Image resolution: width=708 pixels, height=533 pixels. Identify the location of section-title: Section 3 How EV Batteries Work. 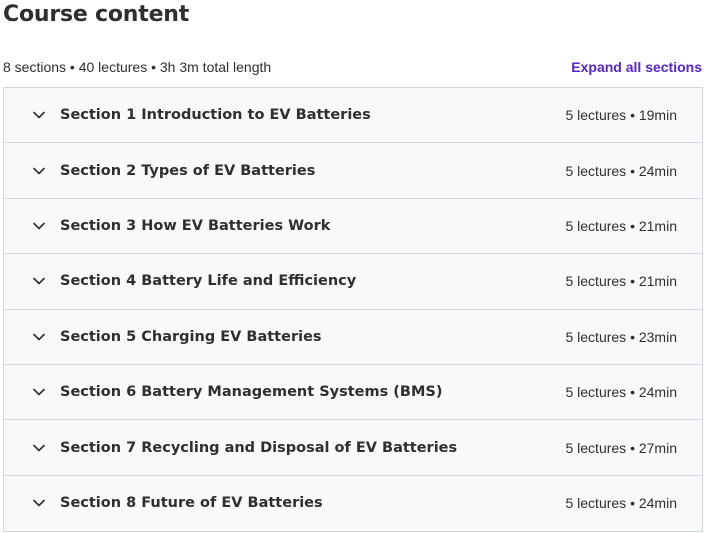
(195, 225).